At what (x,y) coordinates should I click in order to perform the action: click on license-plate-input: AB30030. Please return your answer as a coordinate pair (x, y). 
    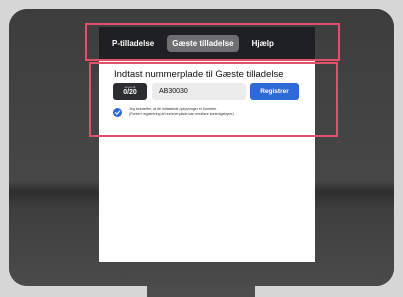
    Looking at the image, I should click on (199, 91).